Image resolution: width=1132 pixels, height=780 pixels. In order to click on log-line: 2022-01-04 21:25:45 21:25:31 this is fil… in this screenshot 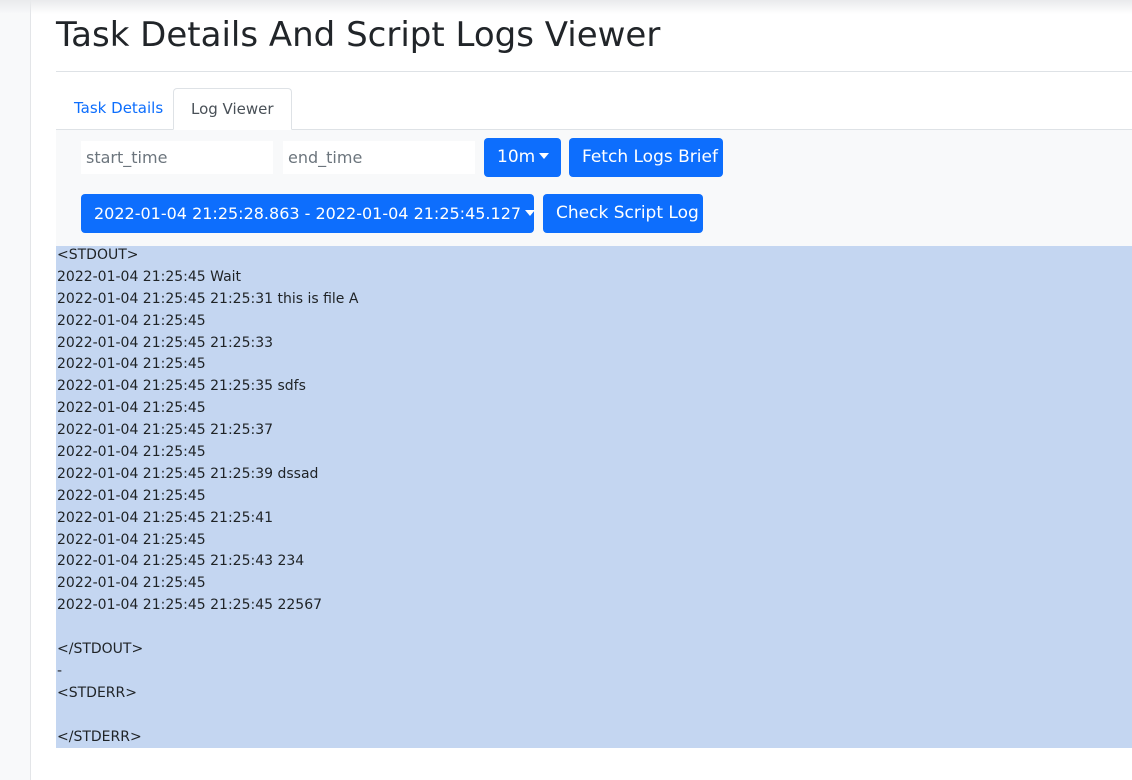, I will do `click(208, 298)`.